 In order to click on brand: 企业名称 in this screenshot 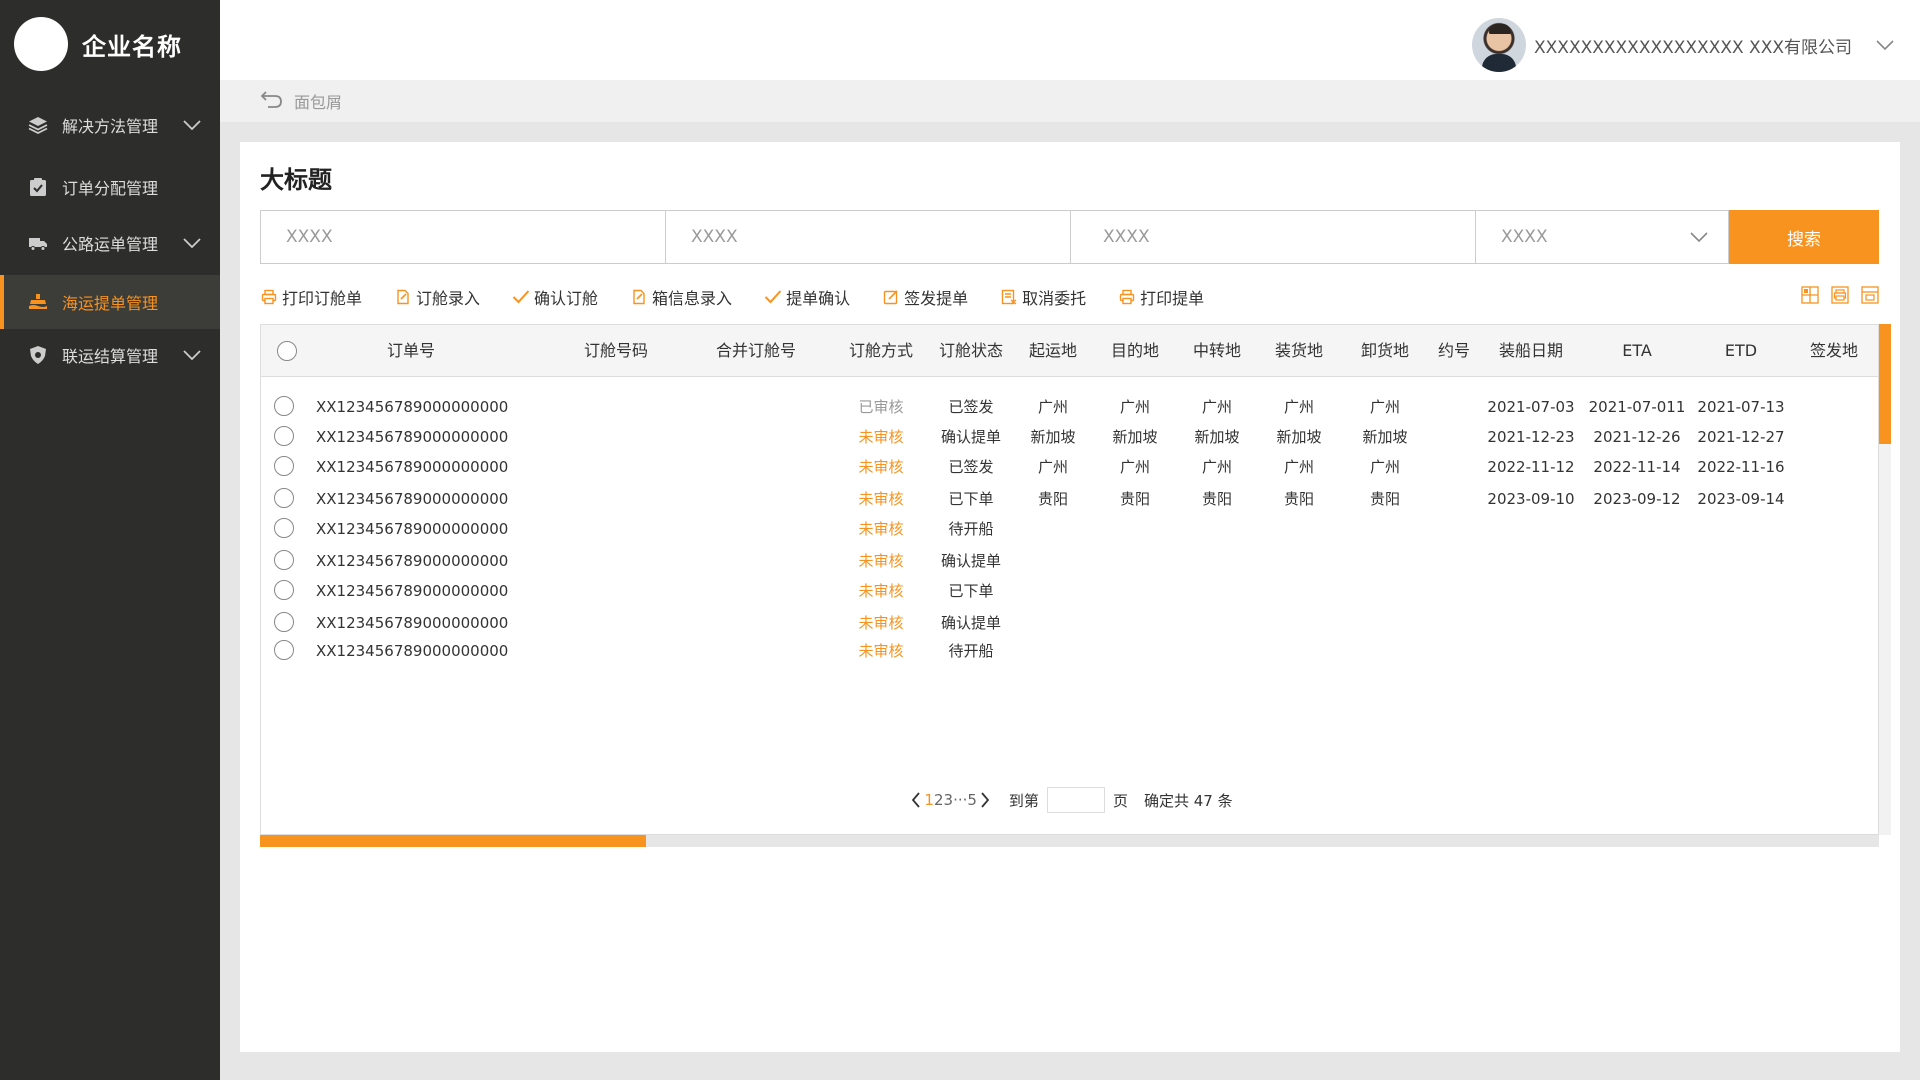, I will do `click(98, 44)`.